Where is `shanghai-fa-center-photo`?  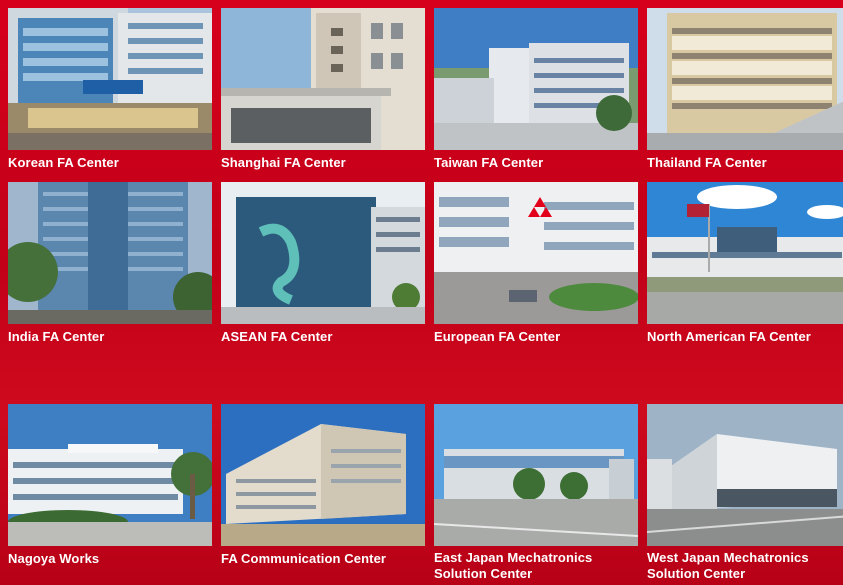
shanghai-fa-center-photo is located at coordinates (323, 79).